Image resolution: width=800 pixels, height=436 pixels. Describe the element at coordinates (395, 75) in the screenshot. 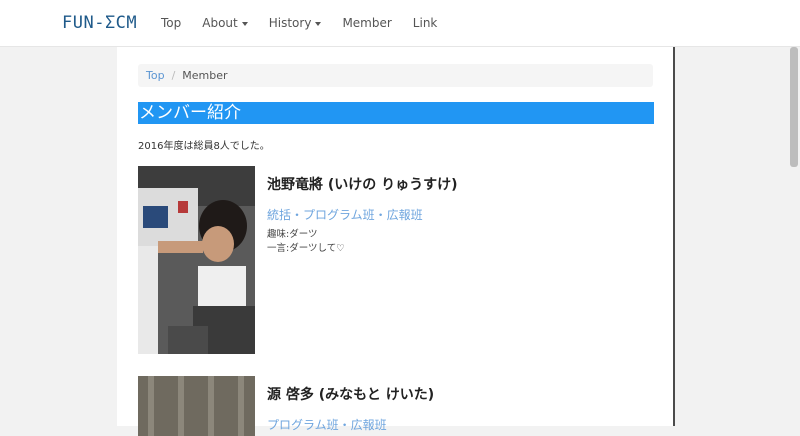

I see `breadcrumb: Top / Member` at that location.